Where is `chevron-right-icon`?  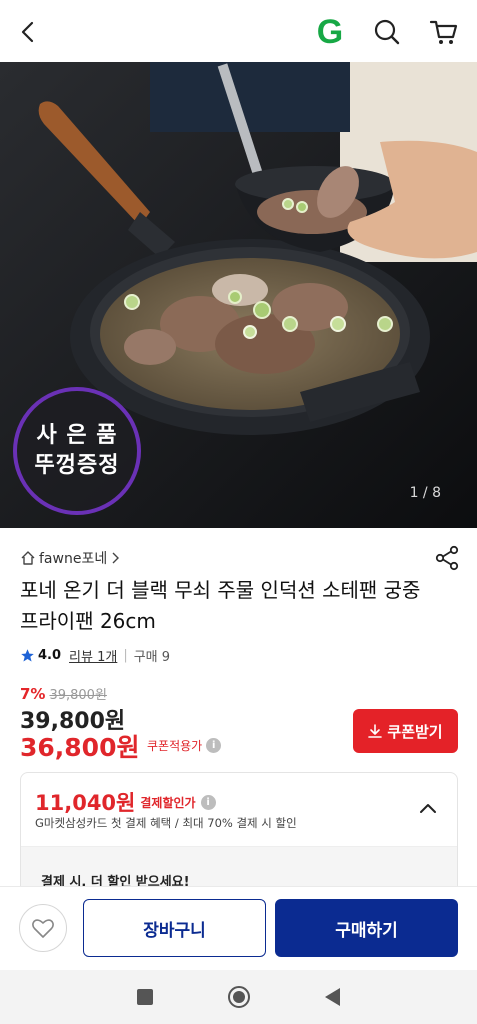 chevron-right-icon is located at coordinates (116, 558).